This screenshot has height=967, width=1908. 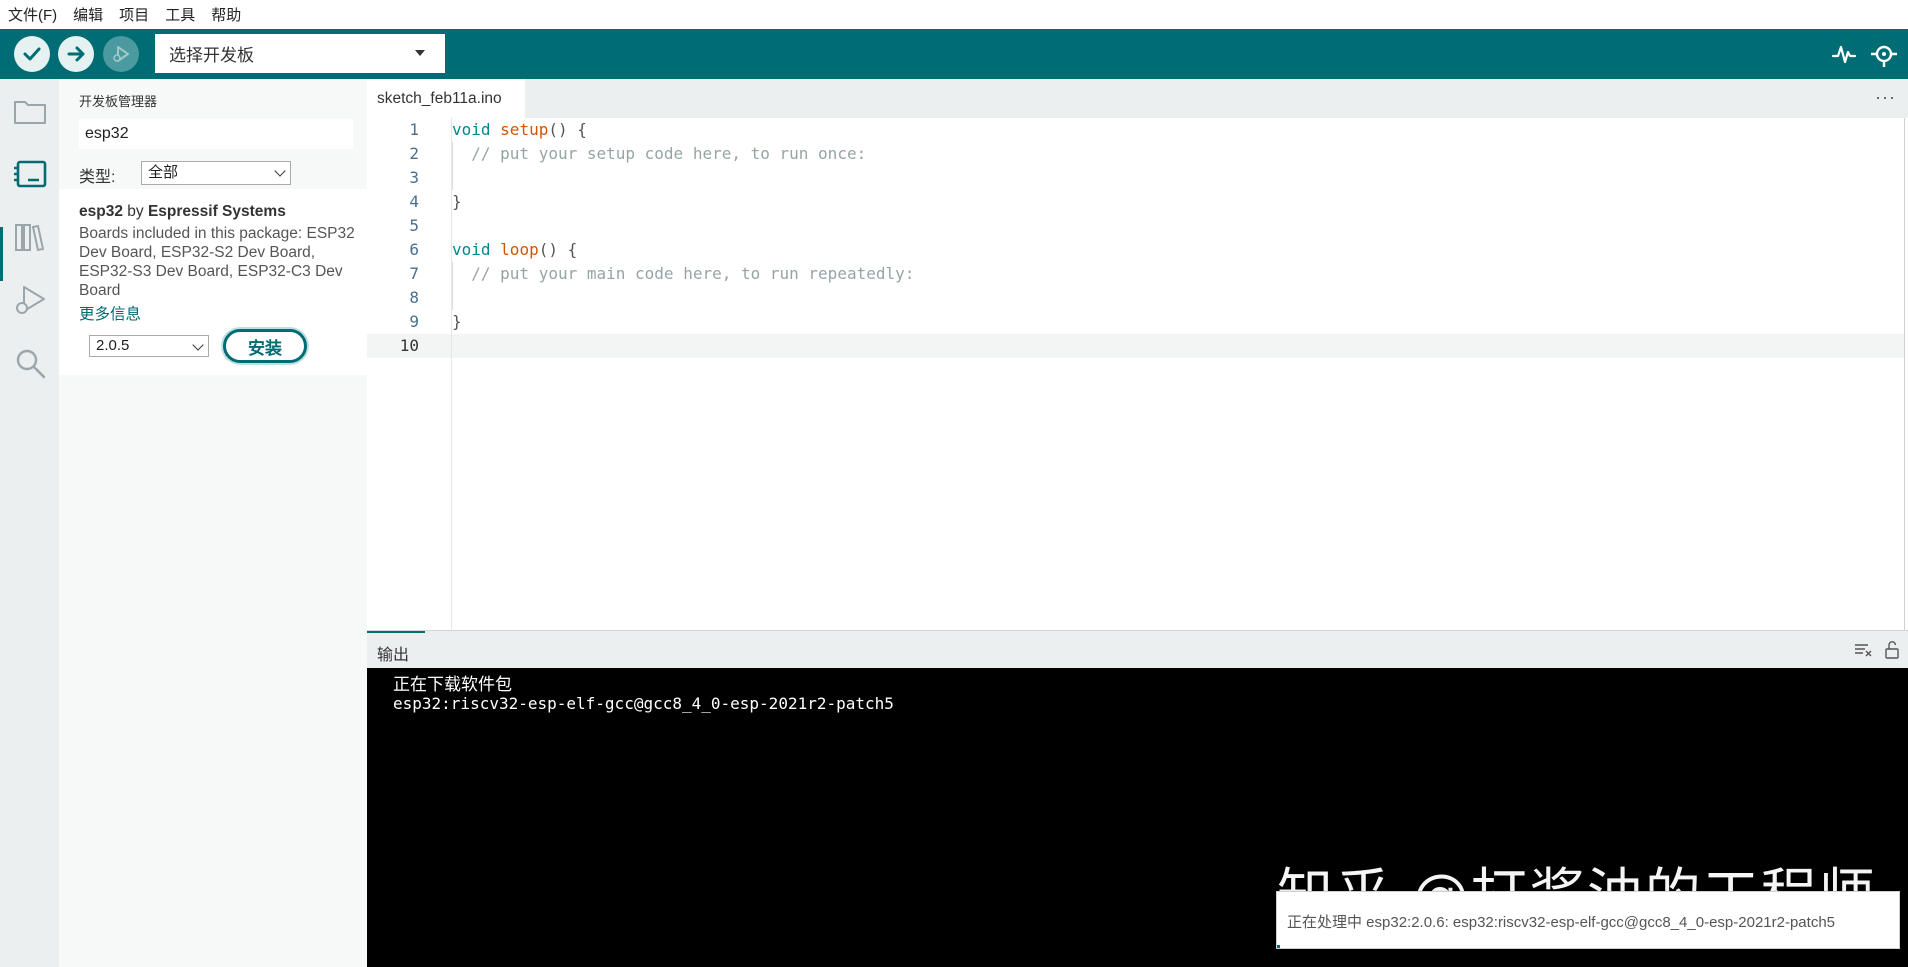 I want to click on code-text: void setup() {, so click(x=519, y=130).